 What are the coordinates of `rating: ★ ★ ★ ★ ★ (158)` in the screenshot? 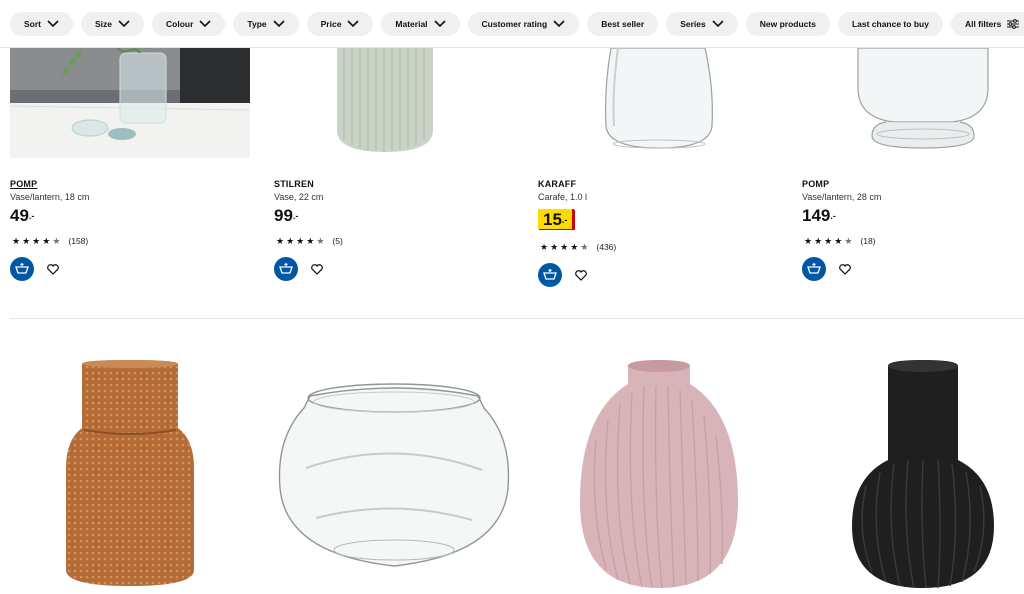 It's located at (50, 241).